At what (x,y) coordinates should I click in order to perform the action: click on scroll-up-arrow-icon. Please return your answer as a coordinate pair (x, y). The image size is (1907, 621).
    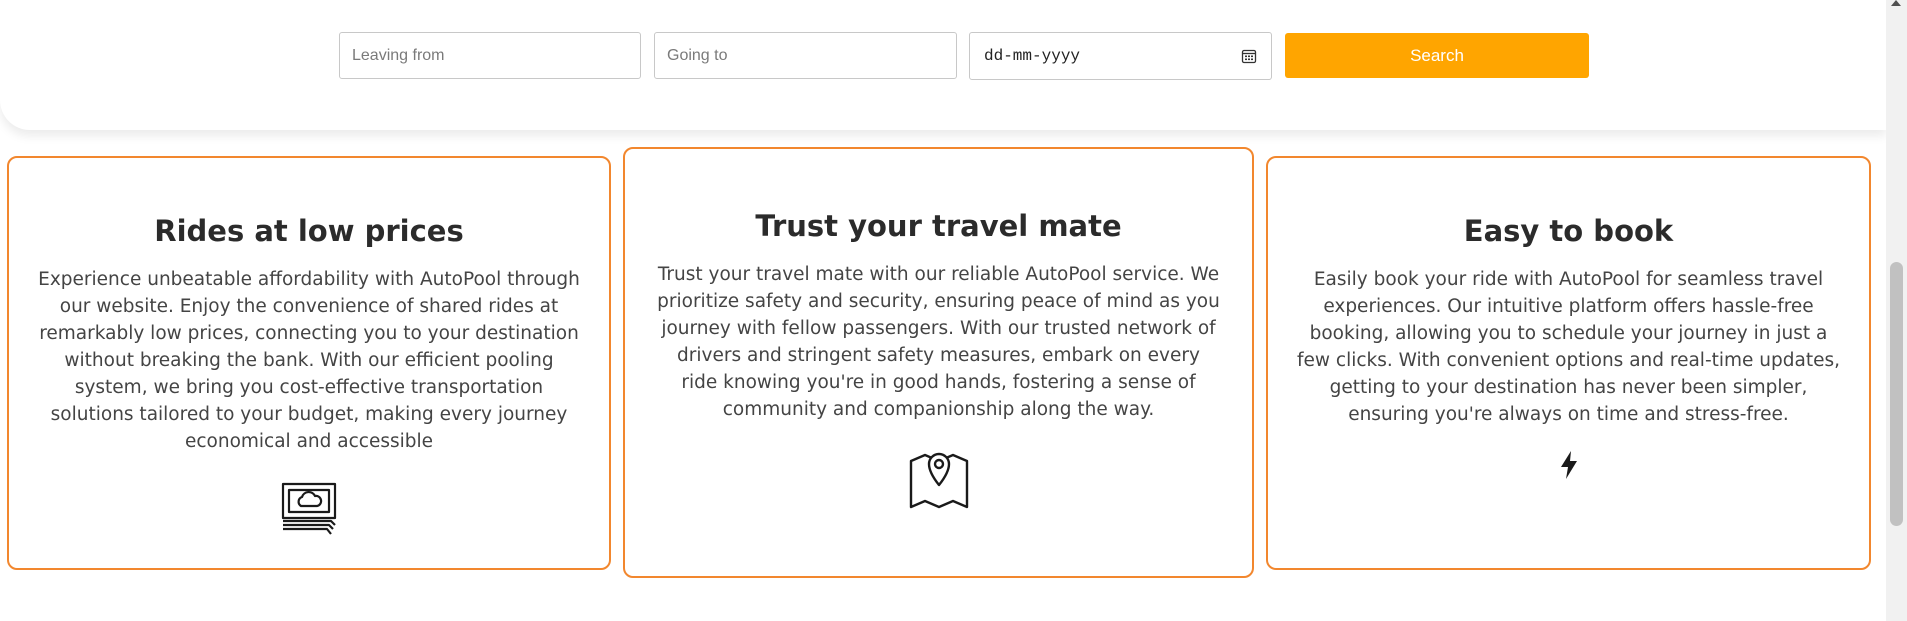
    Looking at the image, I should click on (1896, 3).